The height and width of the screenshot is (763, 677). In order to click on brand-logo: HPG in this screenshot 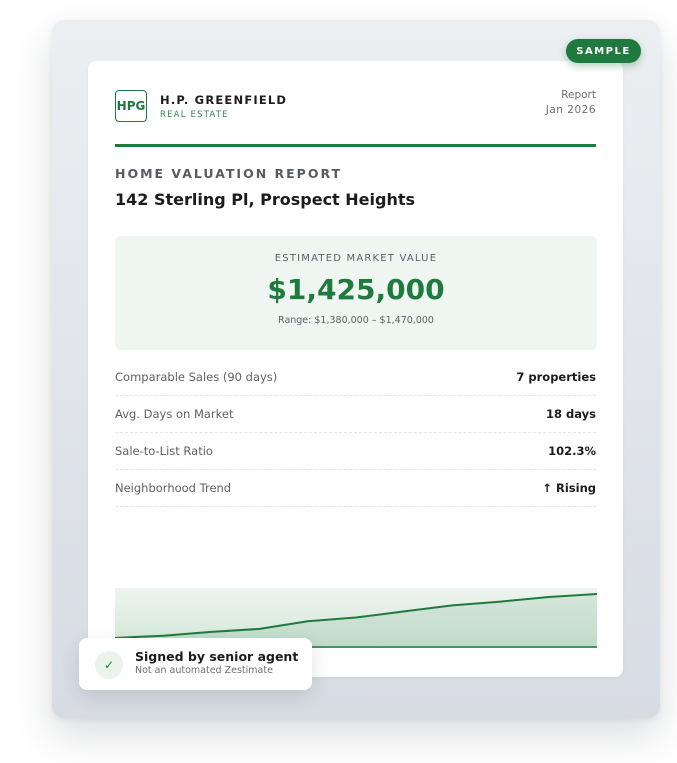, I will do `click(131, 106)`.